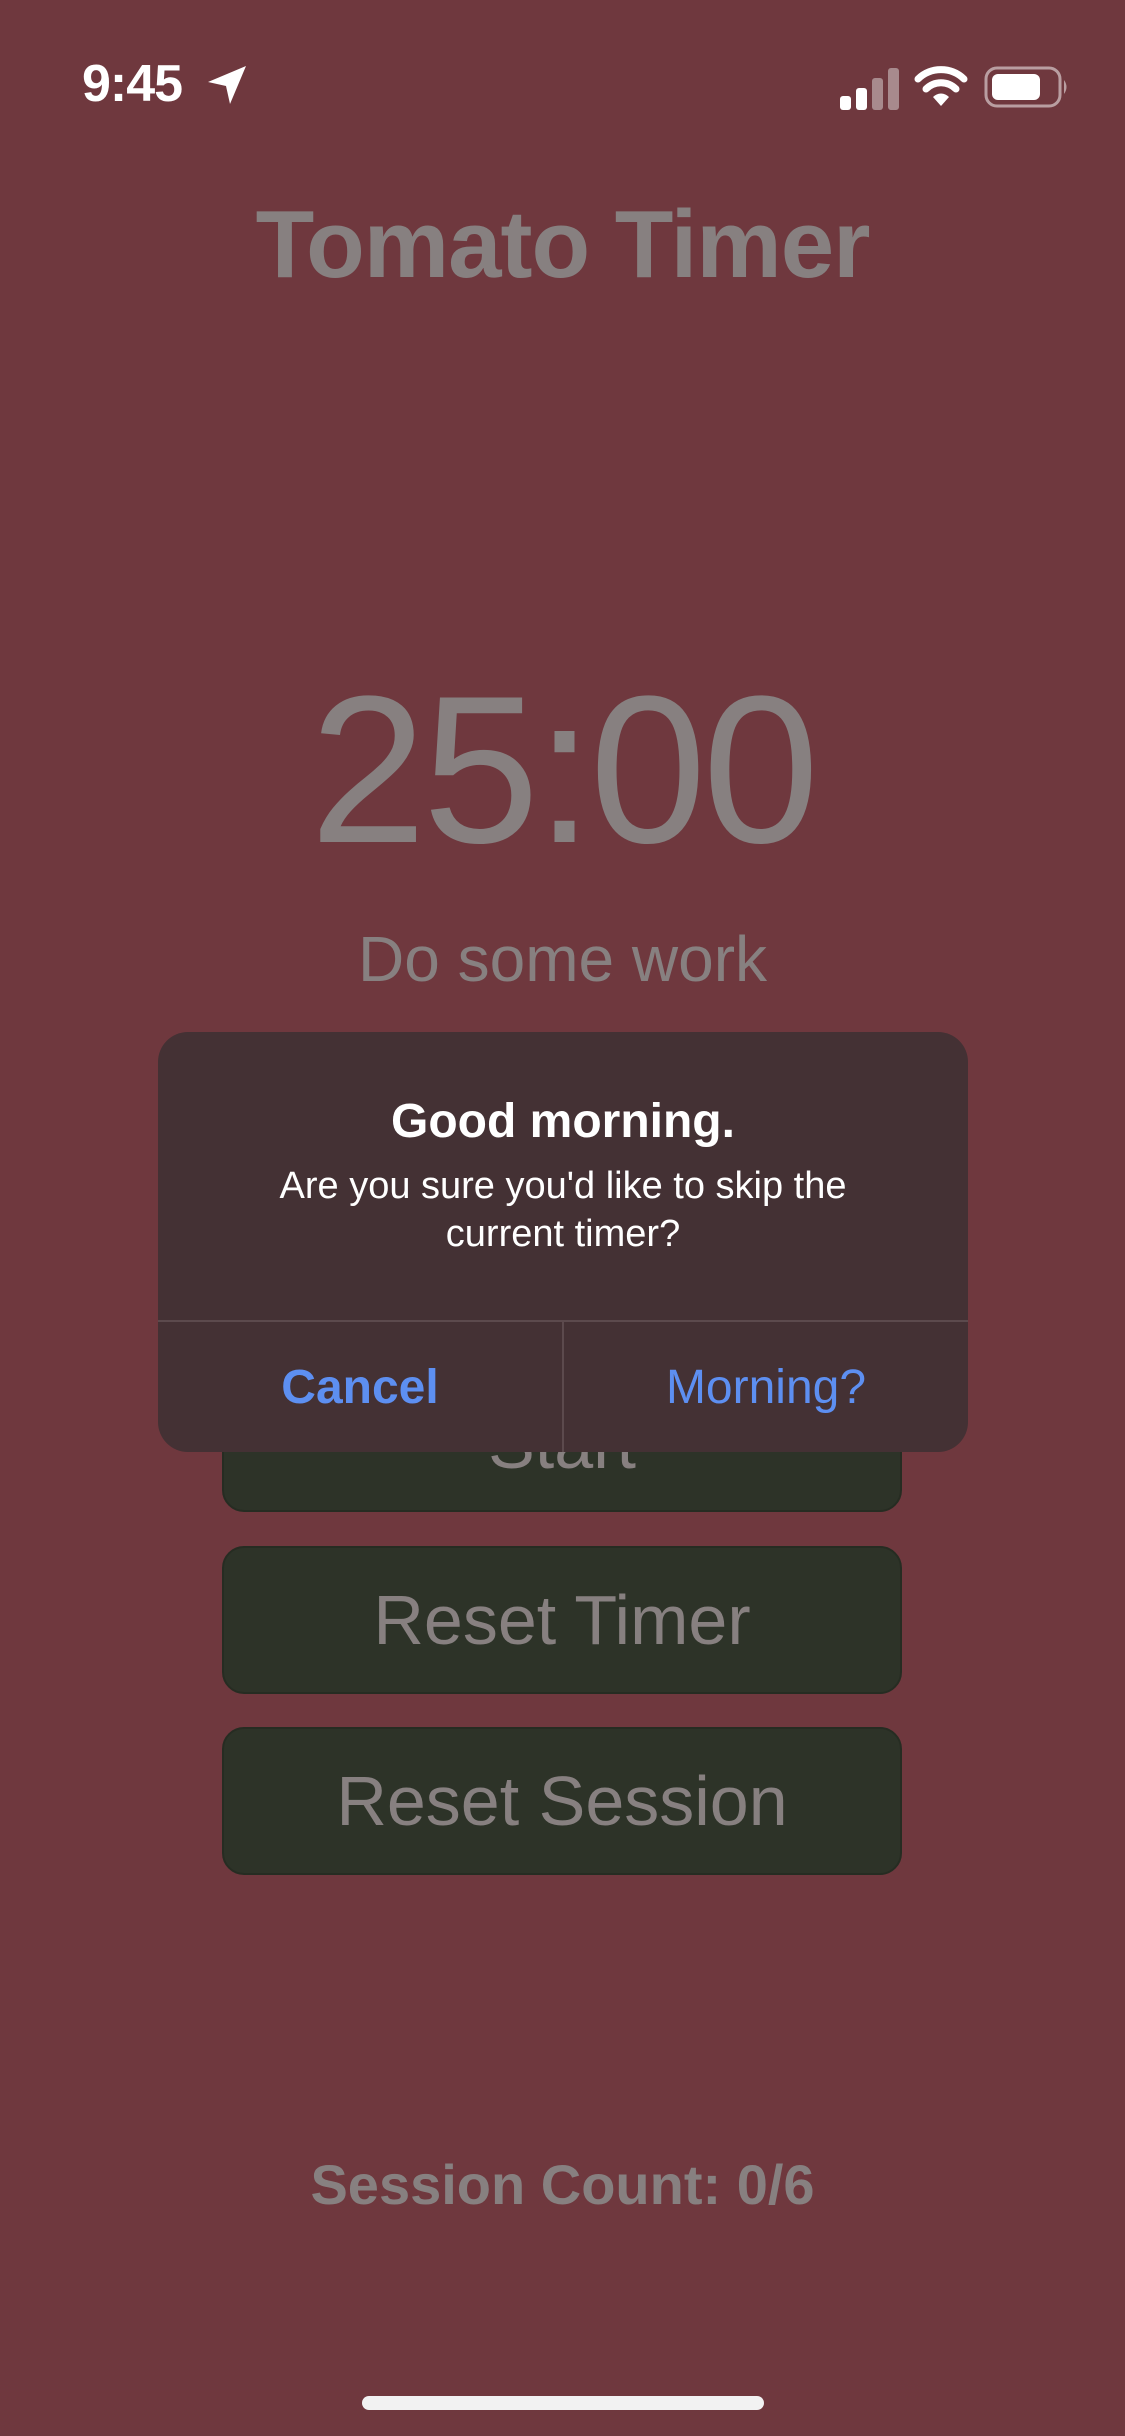  I want to click on timer-subtitle: Do some work, so click(562, 959).